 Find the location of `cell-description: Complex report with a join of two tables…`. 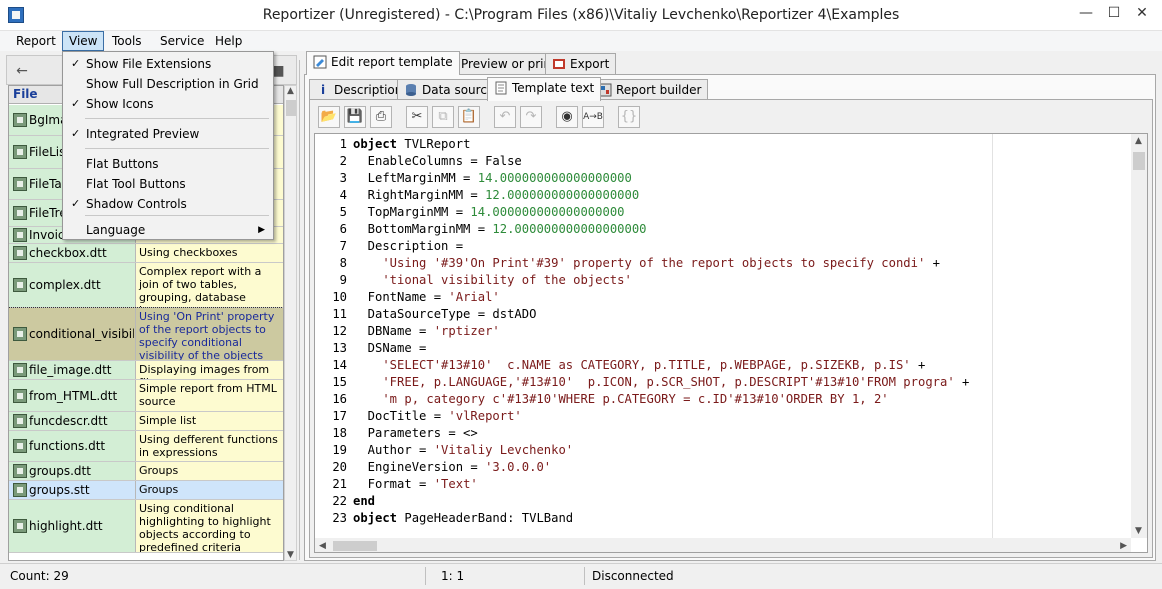

cell-description: Complex report with a join of two tables… is located at coordinates (209, 285).